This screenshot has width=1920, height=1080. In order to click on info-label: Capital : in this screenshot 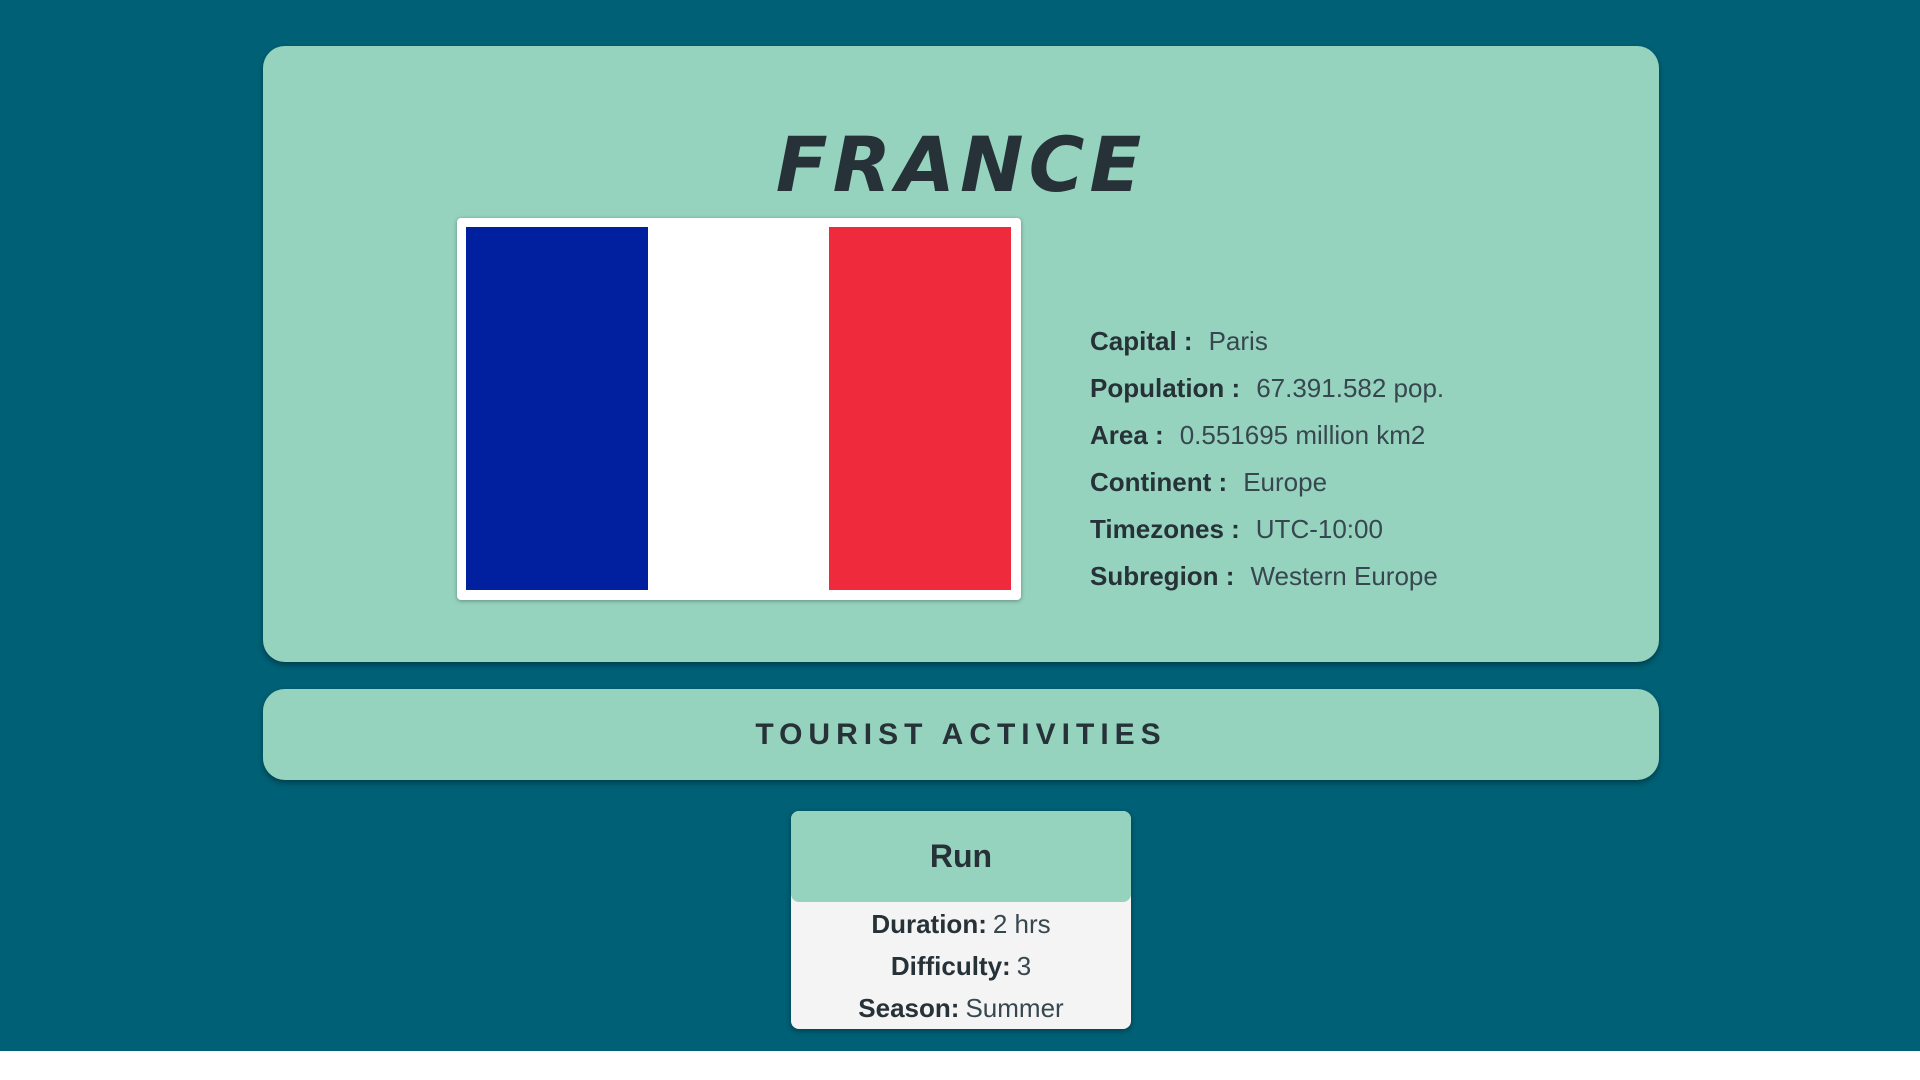, I will do `click(1141, 341)`.